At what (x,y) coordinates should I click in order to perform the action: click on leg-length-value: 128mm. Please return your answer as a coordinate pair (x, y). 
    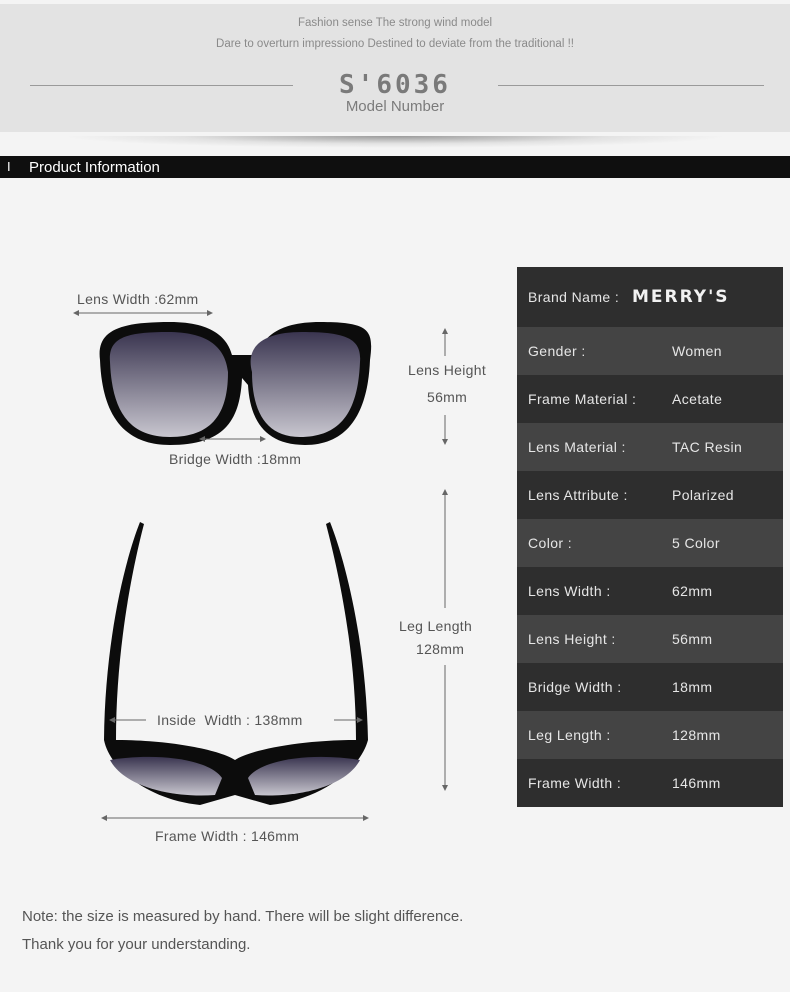
    Looking at the image, I should click on (440, 649).